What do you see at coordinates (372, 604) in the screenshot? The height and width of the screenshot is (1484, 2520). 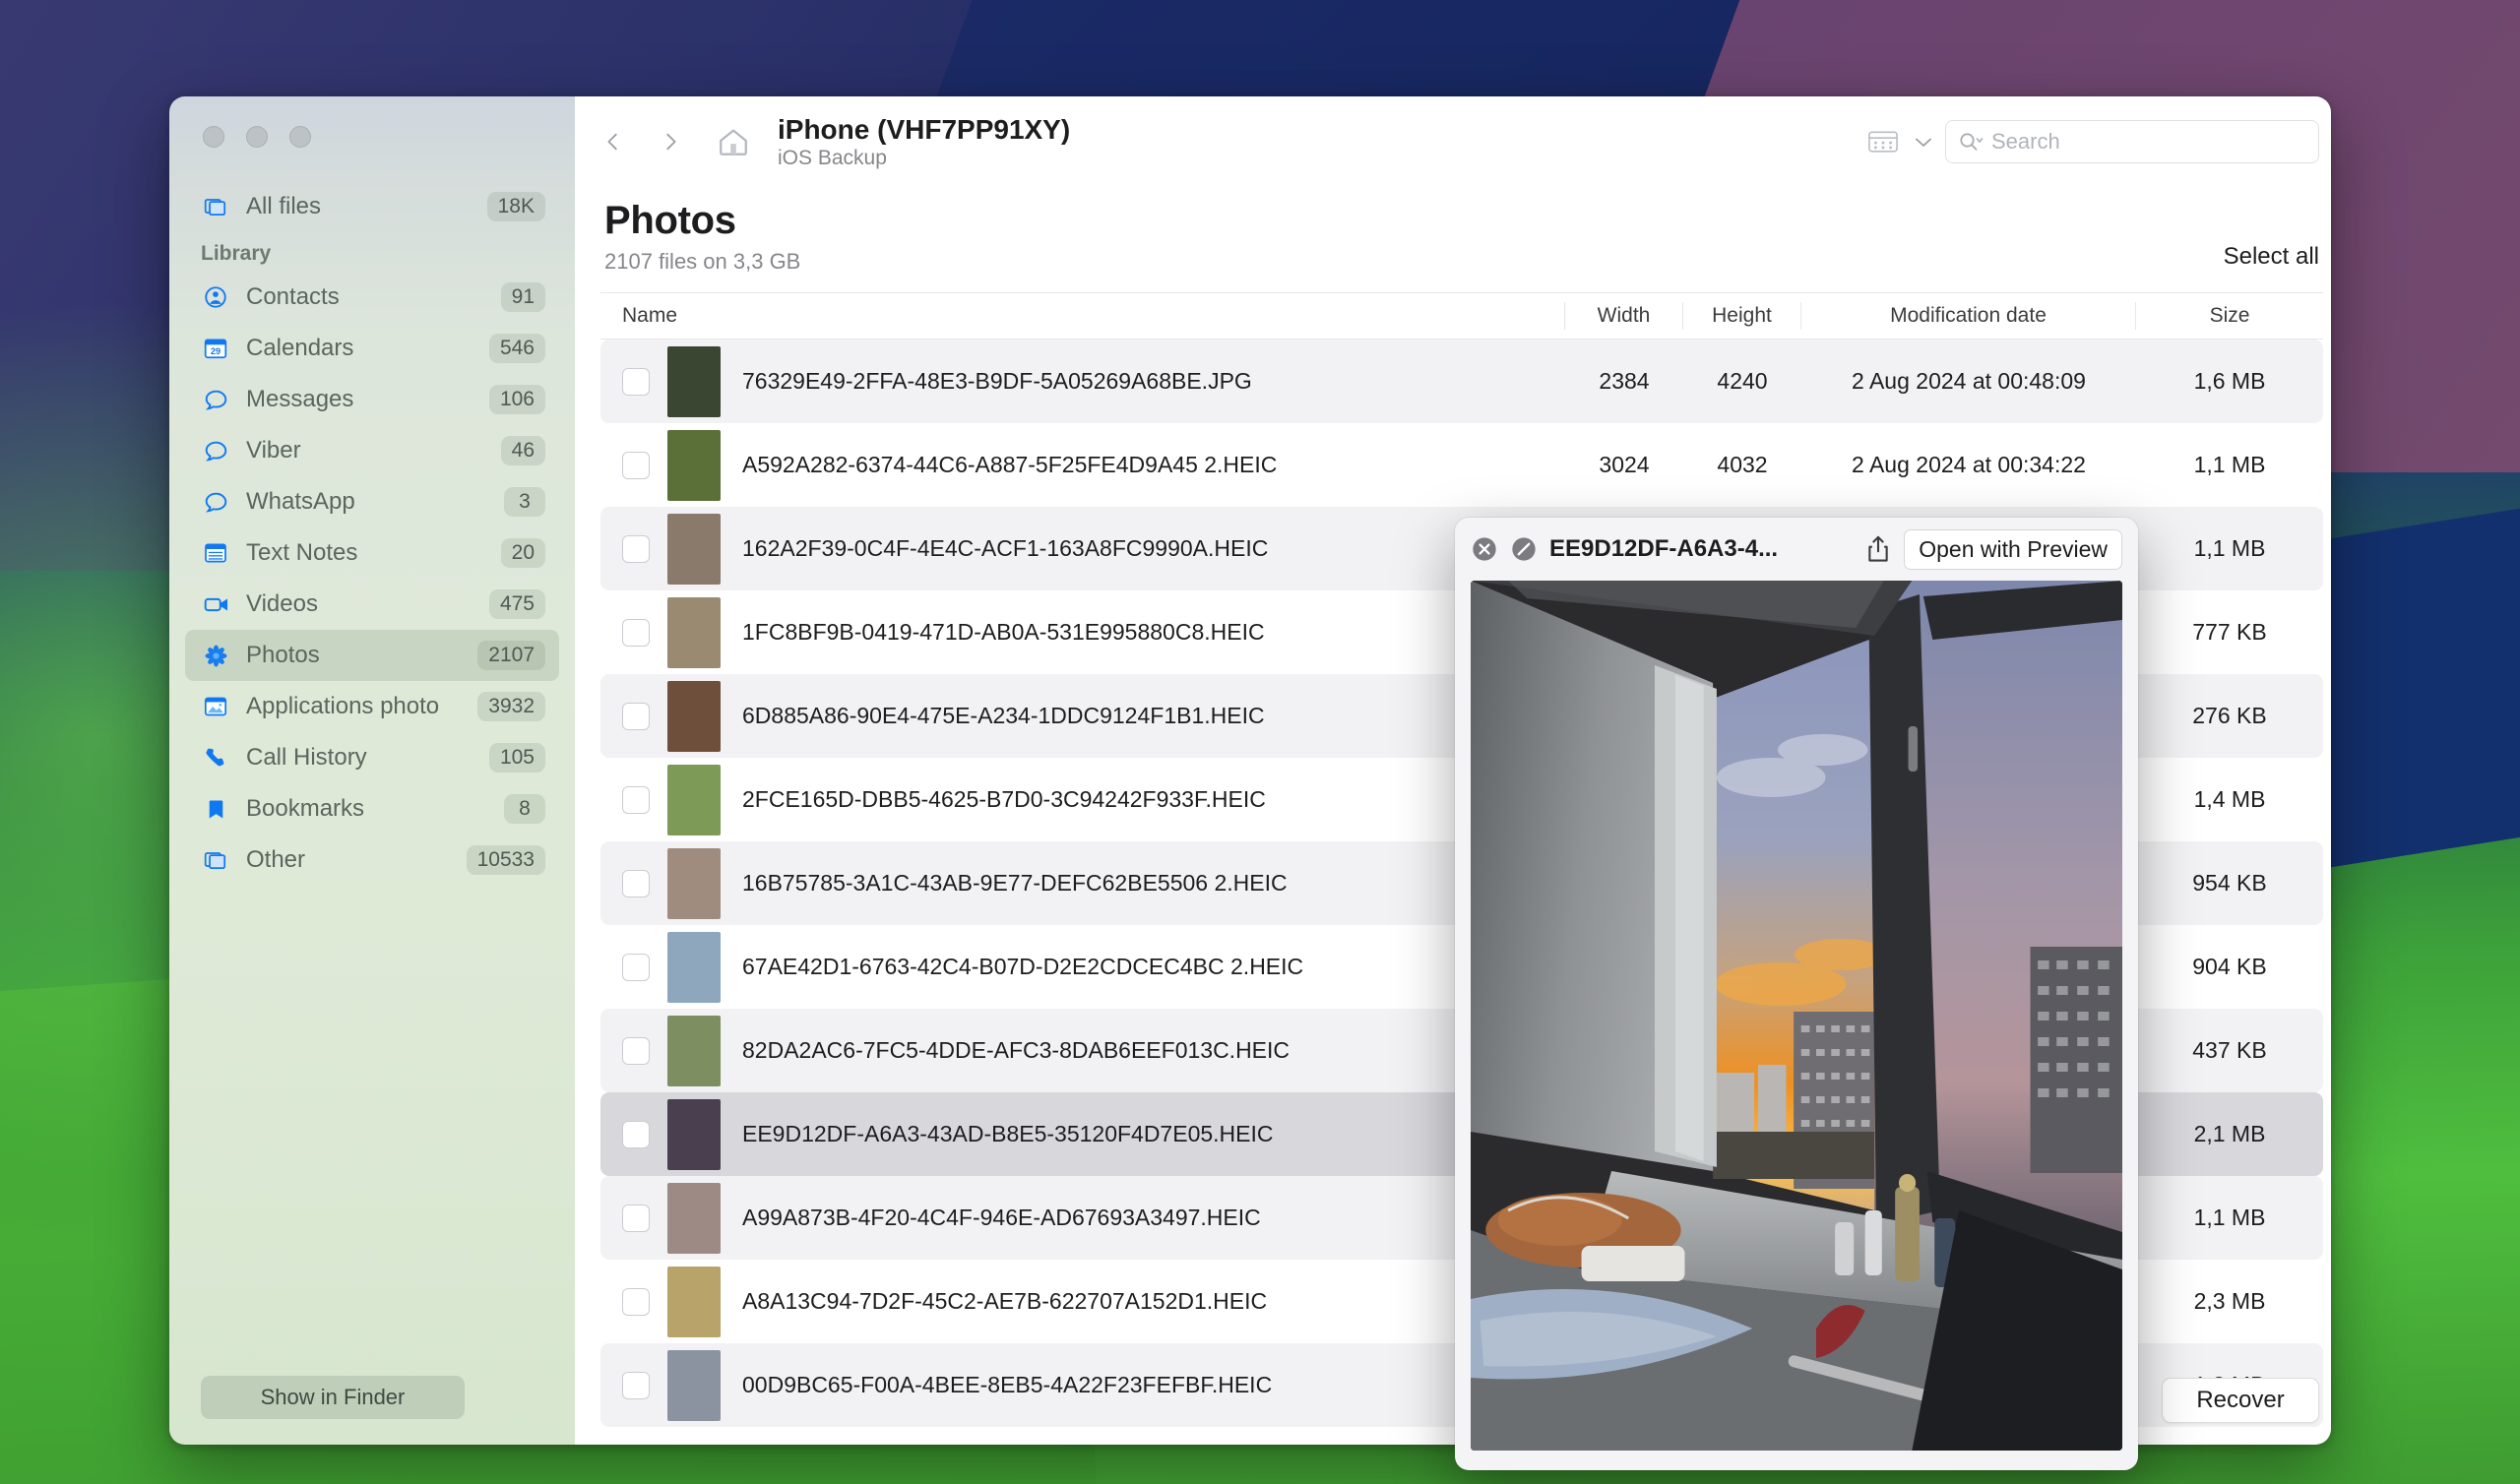 I see `sidebar-item-videos: Videos 475` at bounding box center [372, 604].